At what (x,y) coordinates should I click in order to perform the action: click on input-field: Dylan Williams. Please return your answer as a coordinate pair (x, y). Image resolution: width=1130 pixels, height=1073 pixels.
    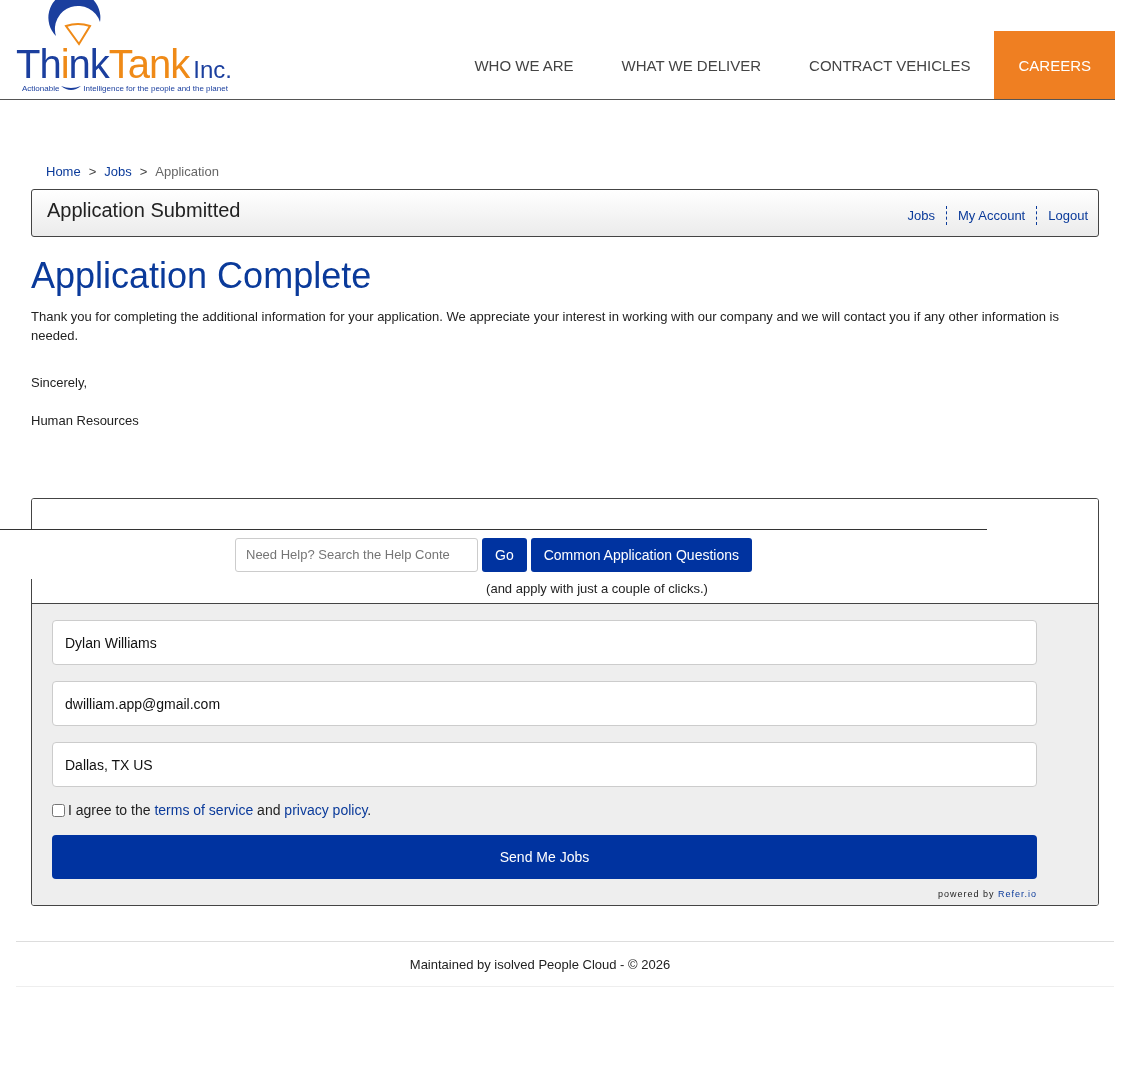
    Looking at the image, I should click on (544, 642).